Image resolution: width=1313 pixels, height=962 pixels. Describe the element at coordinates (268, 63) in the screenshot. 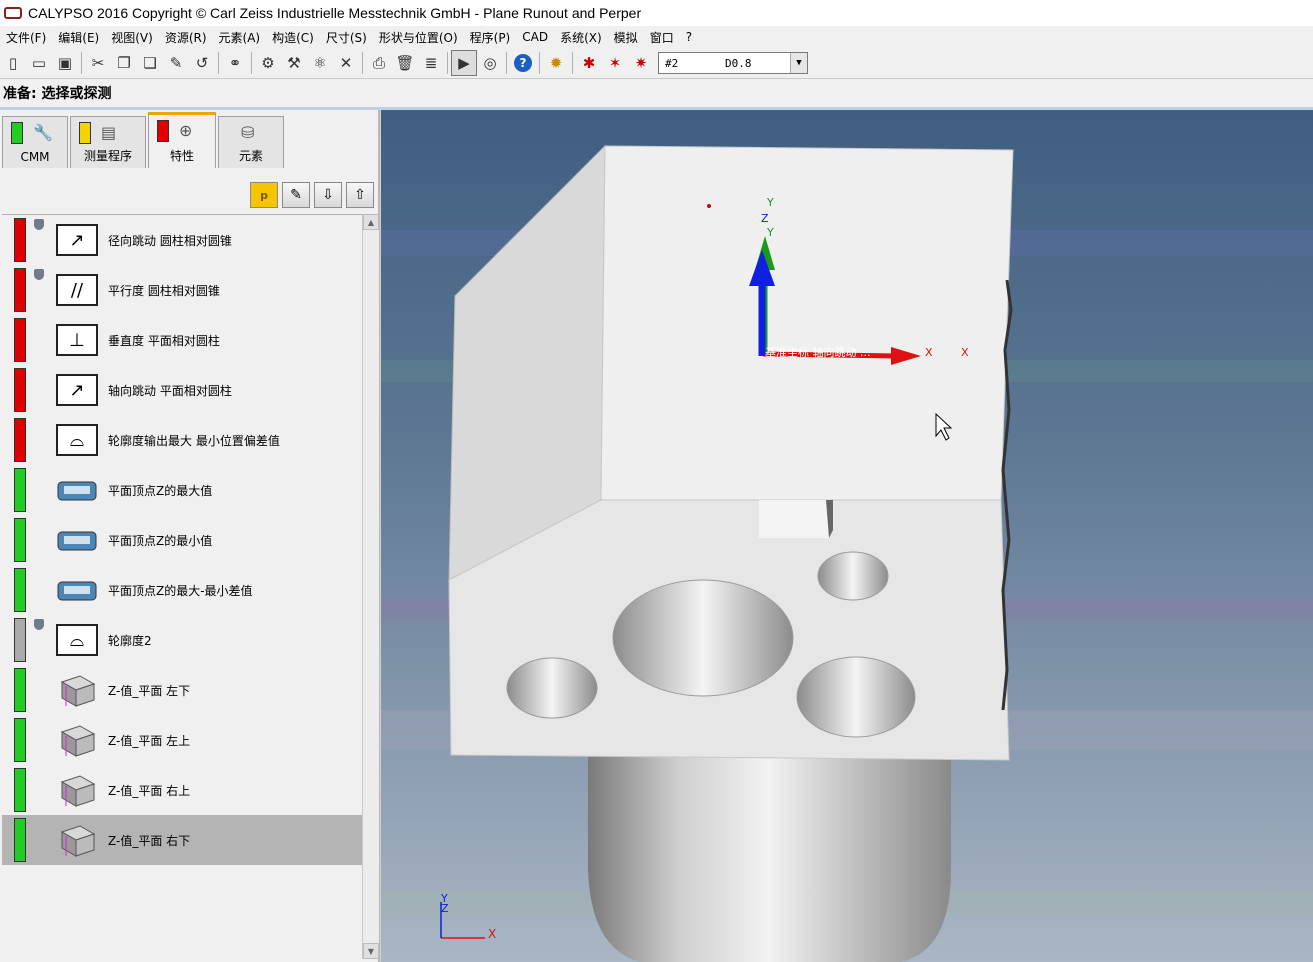

I see `probe-a-icon: ⚙` at that location.